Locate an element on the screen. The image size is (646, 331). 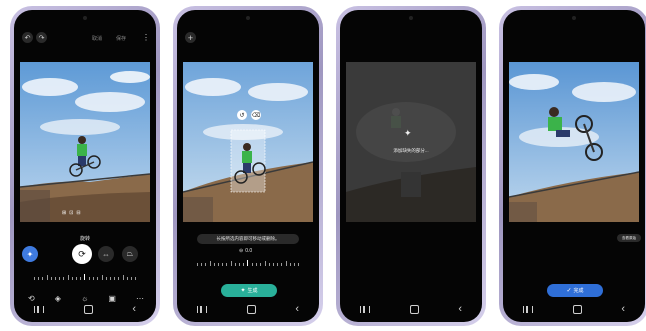
save-button: 保存 is located at coordinates (121, 38).